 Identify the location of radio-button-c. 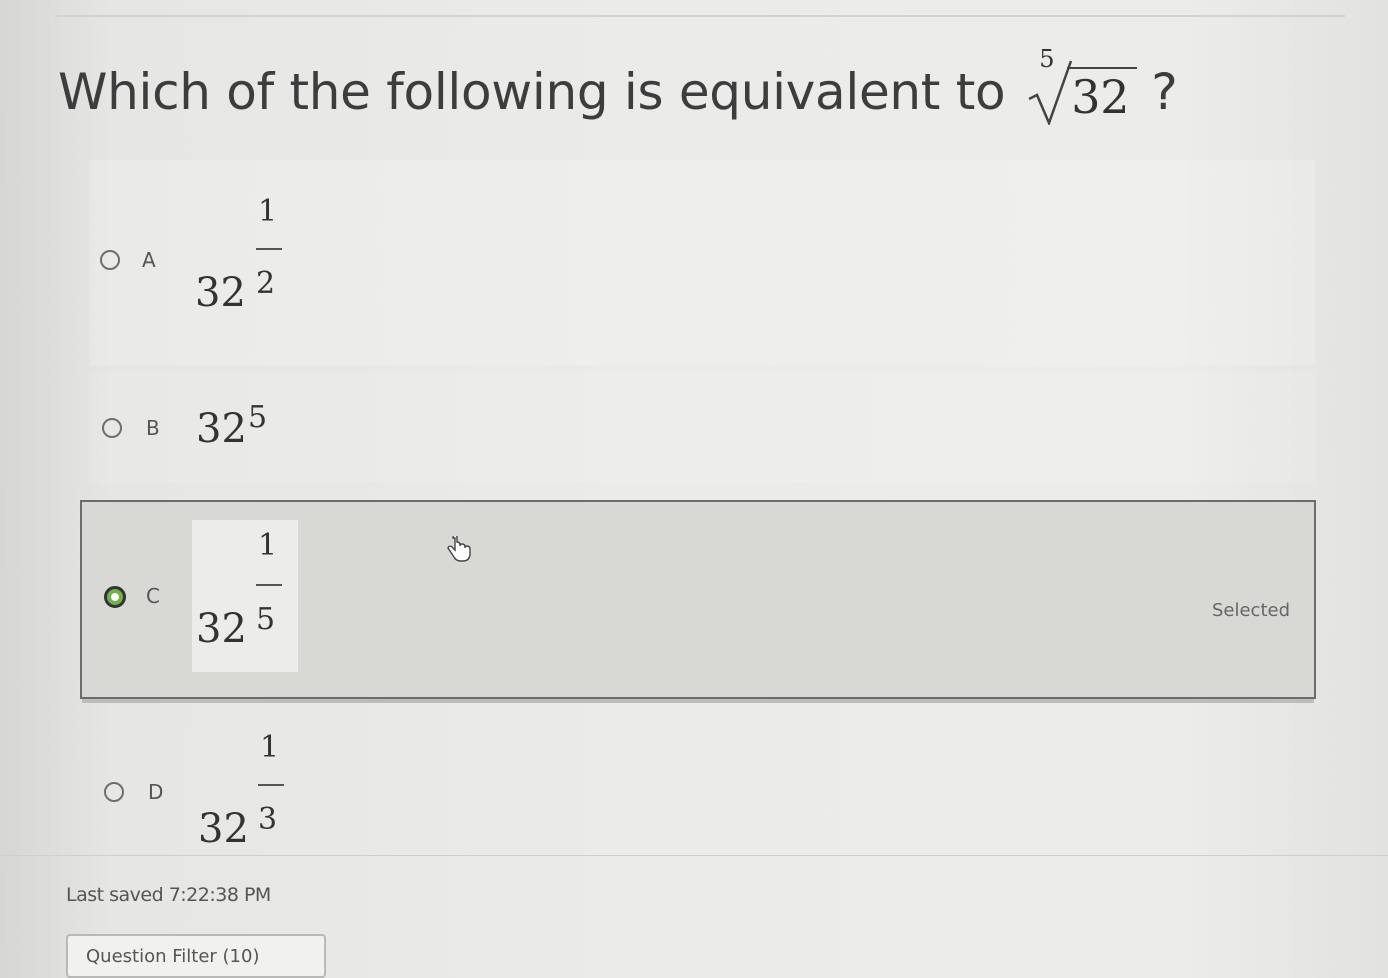
(115, 597).